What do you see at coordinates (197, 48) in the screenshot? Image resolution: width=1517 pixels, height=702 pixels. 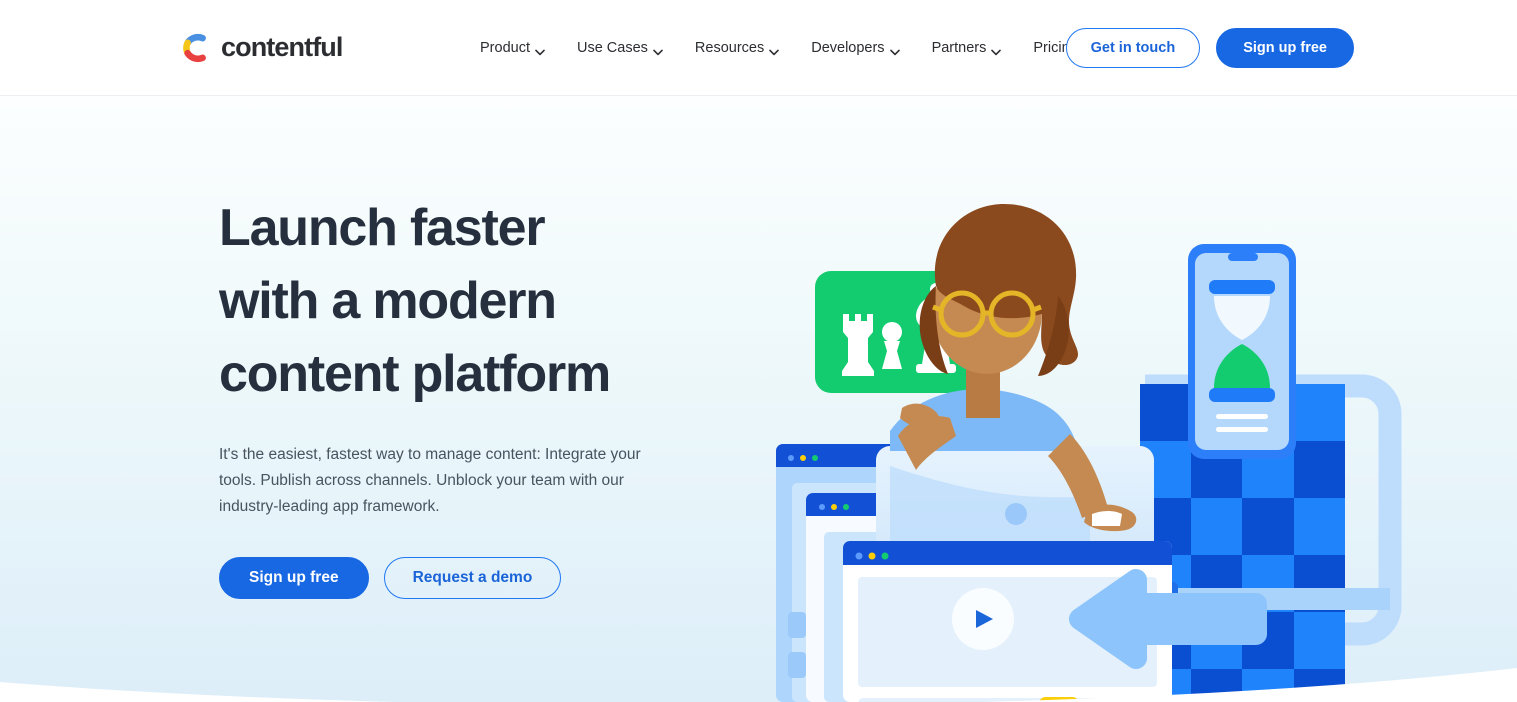 I see `contentful-c-logo-icon` at bounding box center [197, 48].